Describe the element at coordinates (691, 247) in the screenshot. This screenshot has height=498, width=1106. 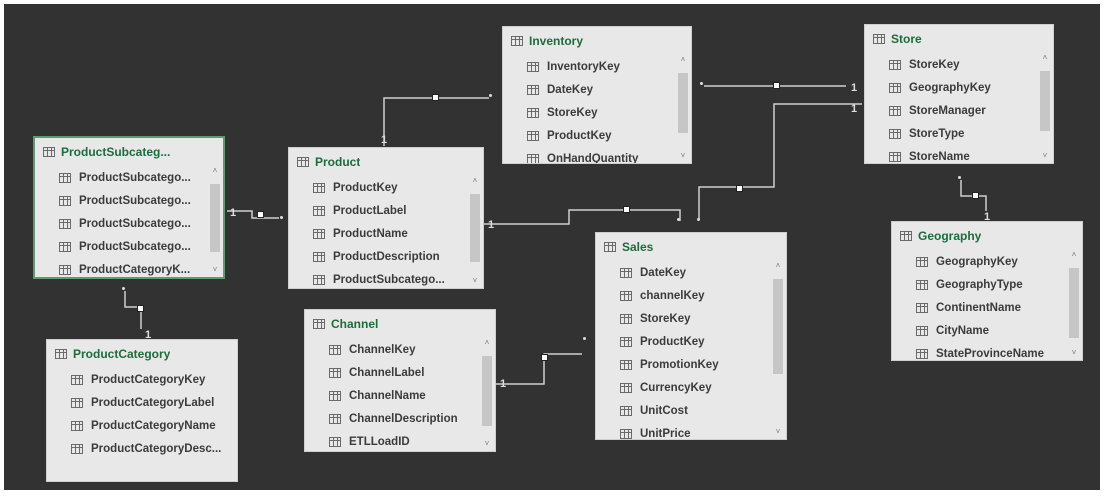
I see `table-header: Sales` at that location.